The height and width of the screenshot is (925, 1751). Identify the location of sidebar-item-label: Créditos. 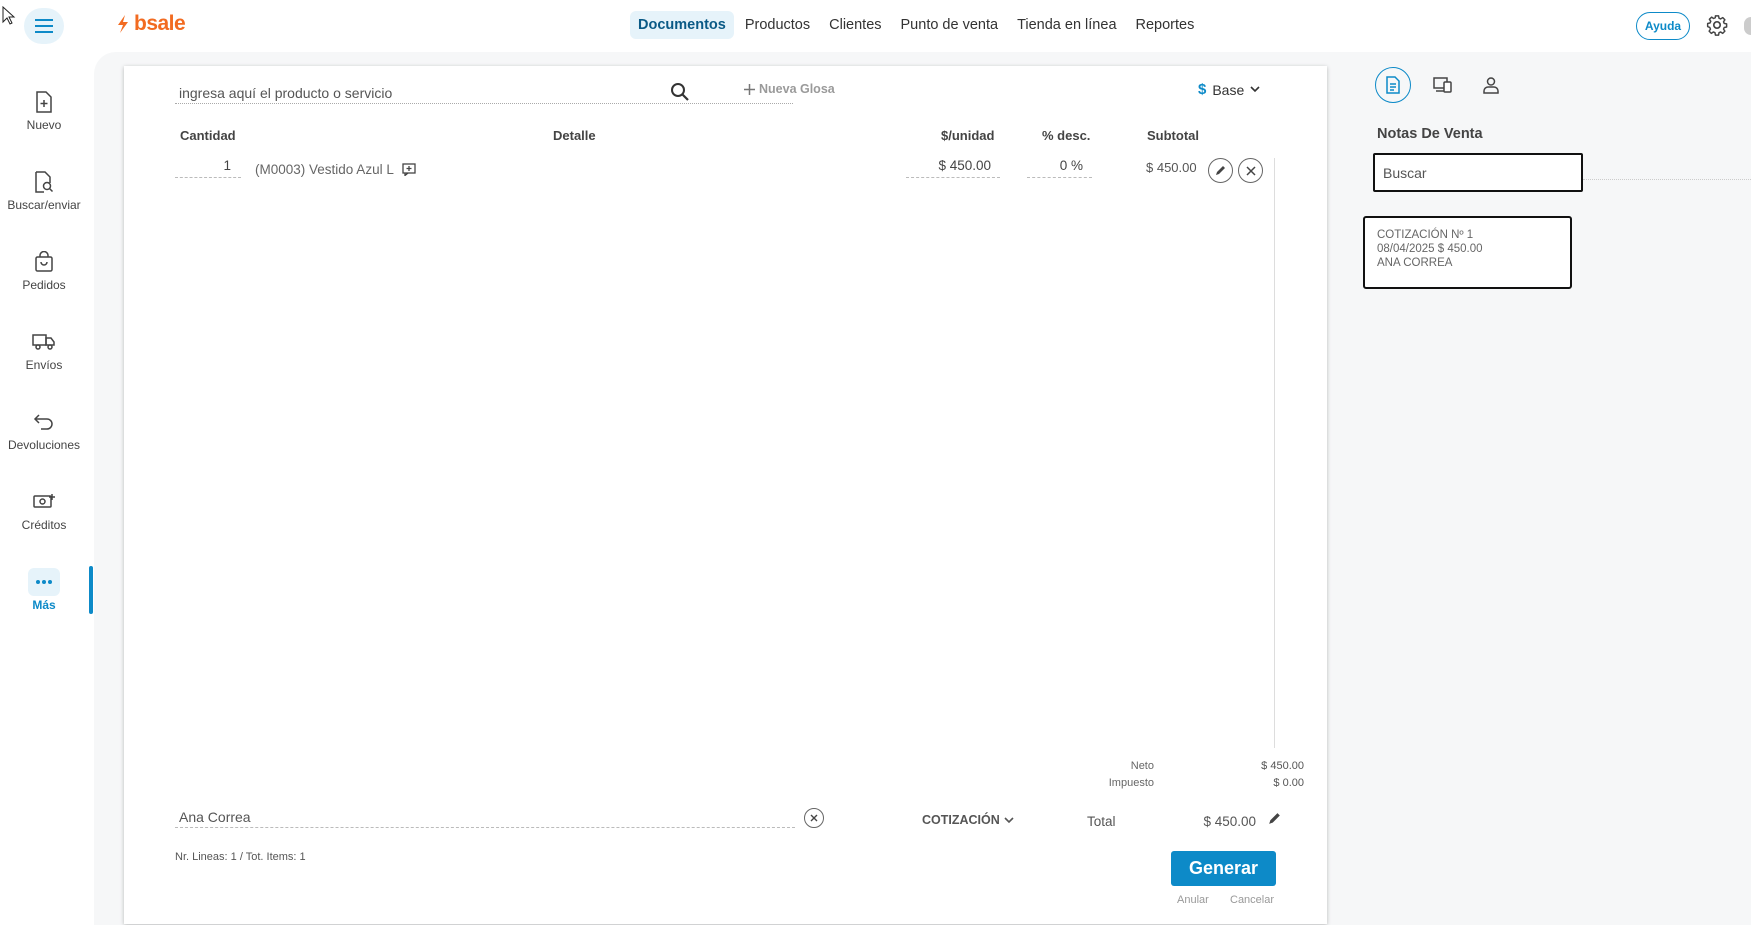
(44, 525).